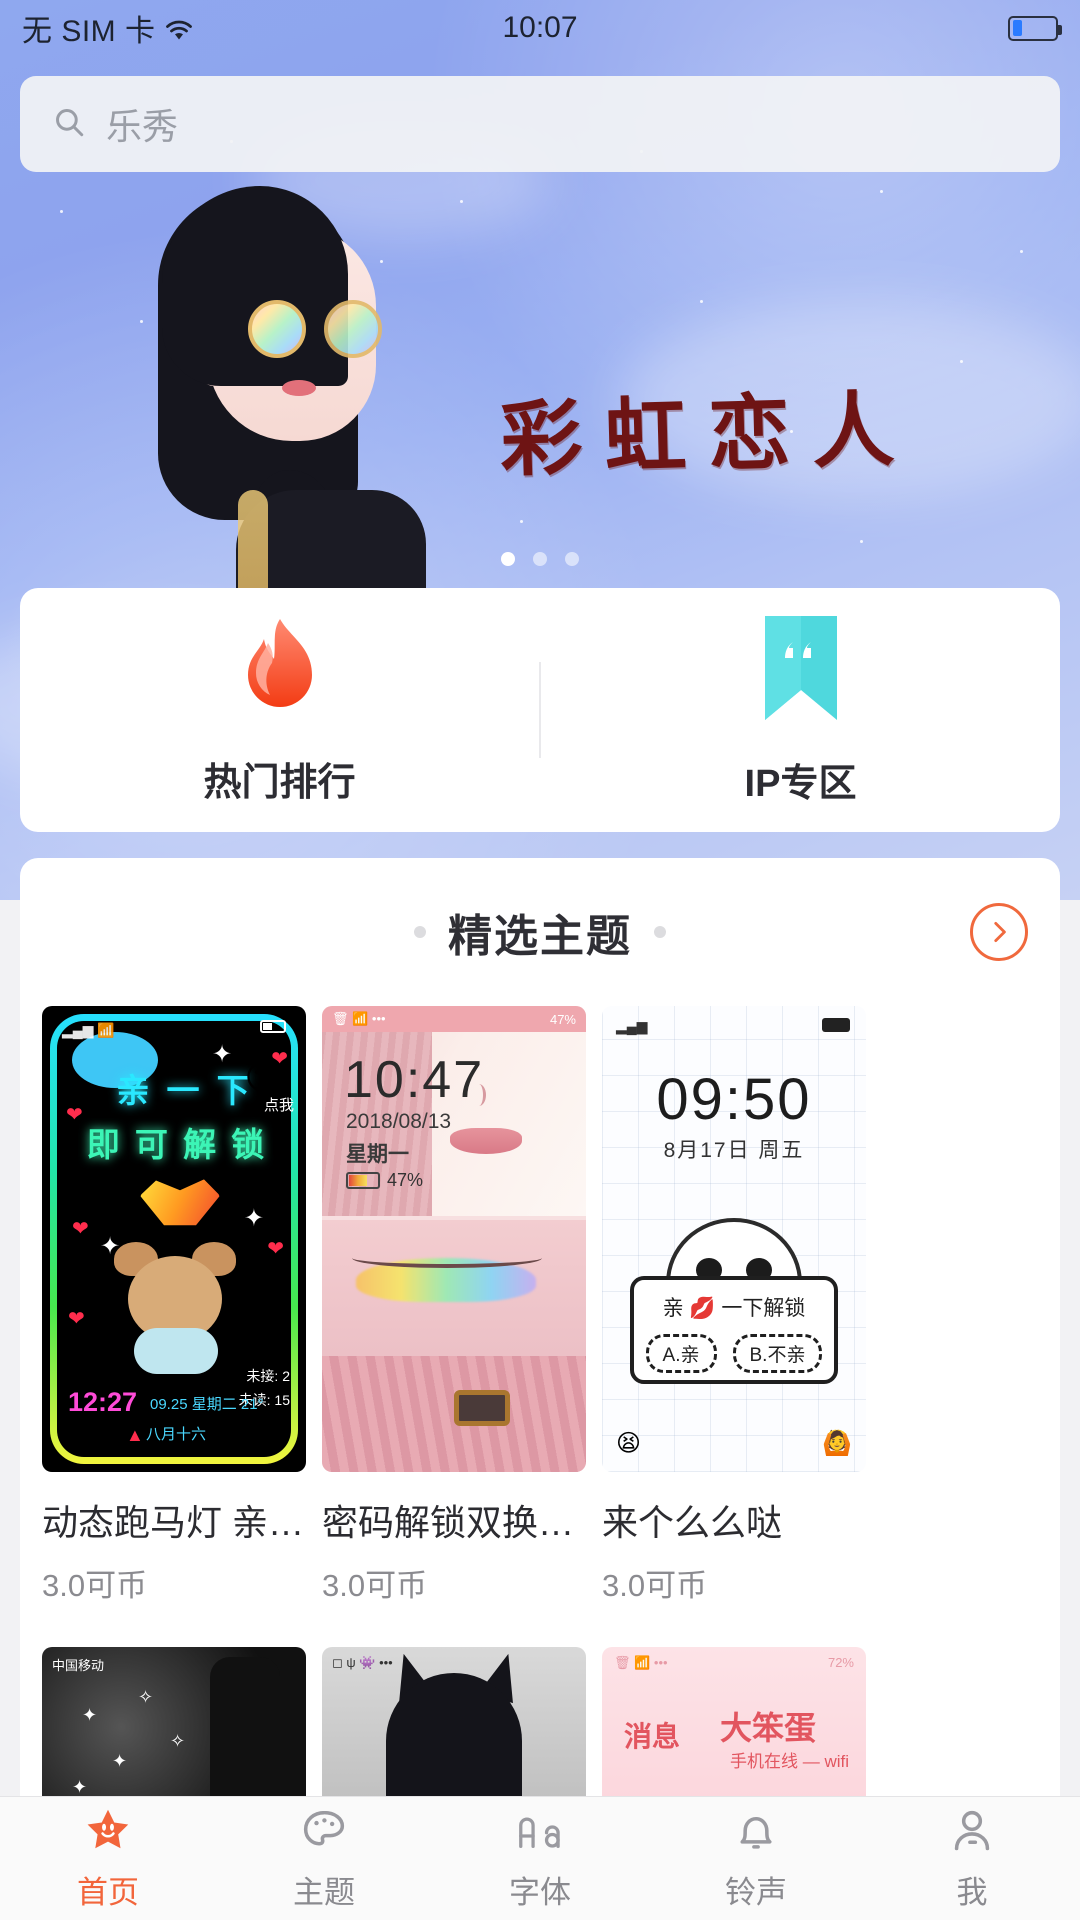 This screenshot has width=1080, height=1920. I want to click on thumb-status-bar: 🗑 📶 ••• 47%, so click(454, 1019).